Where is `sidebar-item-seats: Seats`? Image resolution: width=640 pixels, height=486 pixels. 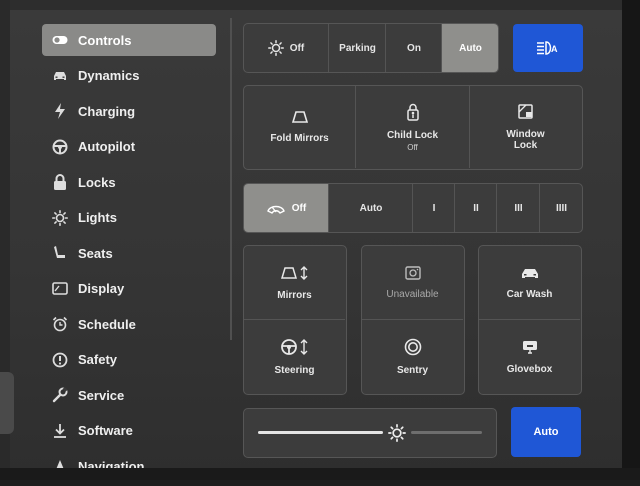
sidebar-item-seats: Seats is located at coordinates (129, 253).